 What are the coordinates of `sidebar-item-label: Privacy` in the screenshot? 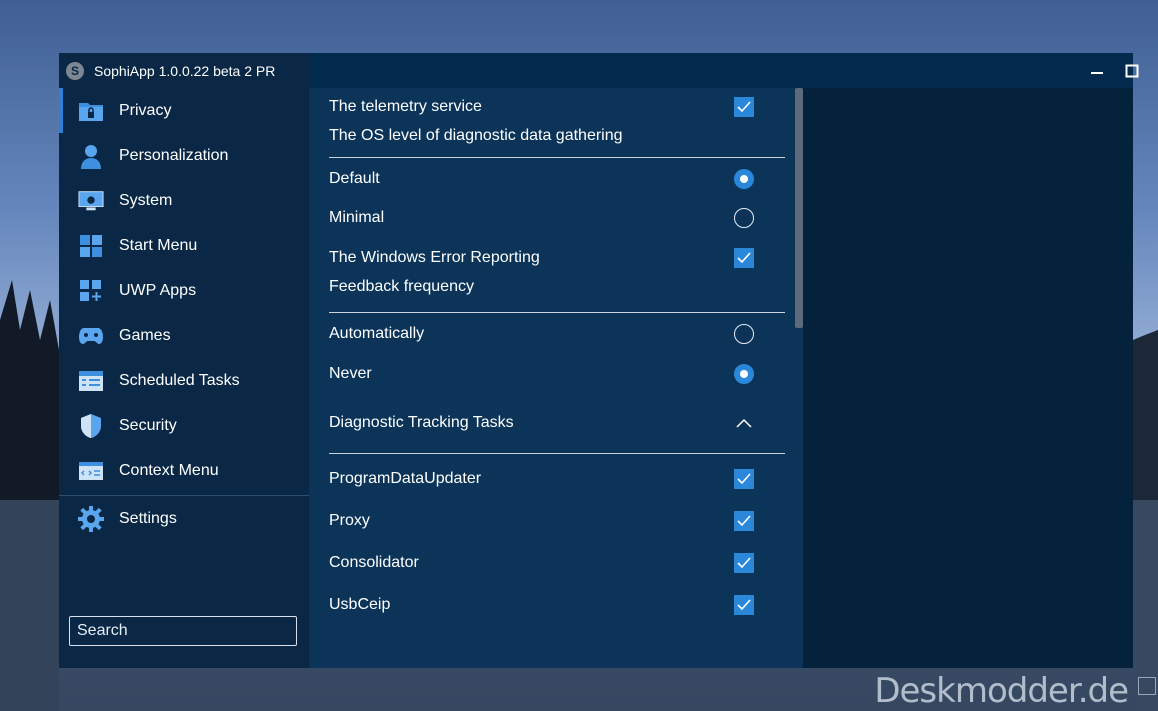 It's located at (145, 110).